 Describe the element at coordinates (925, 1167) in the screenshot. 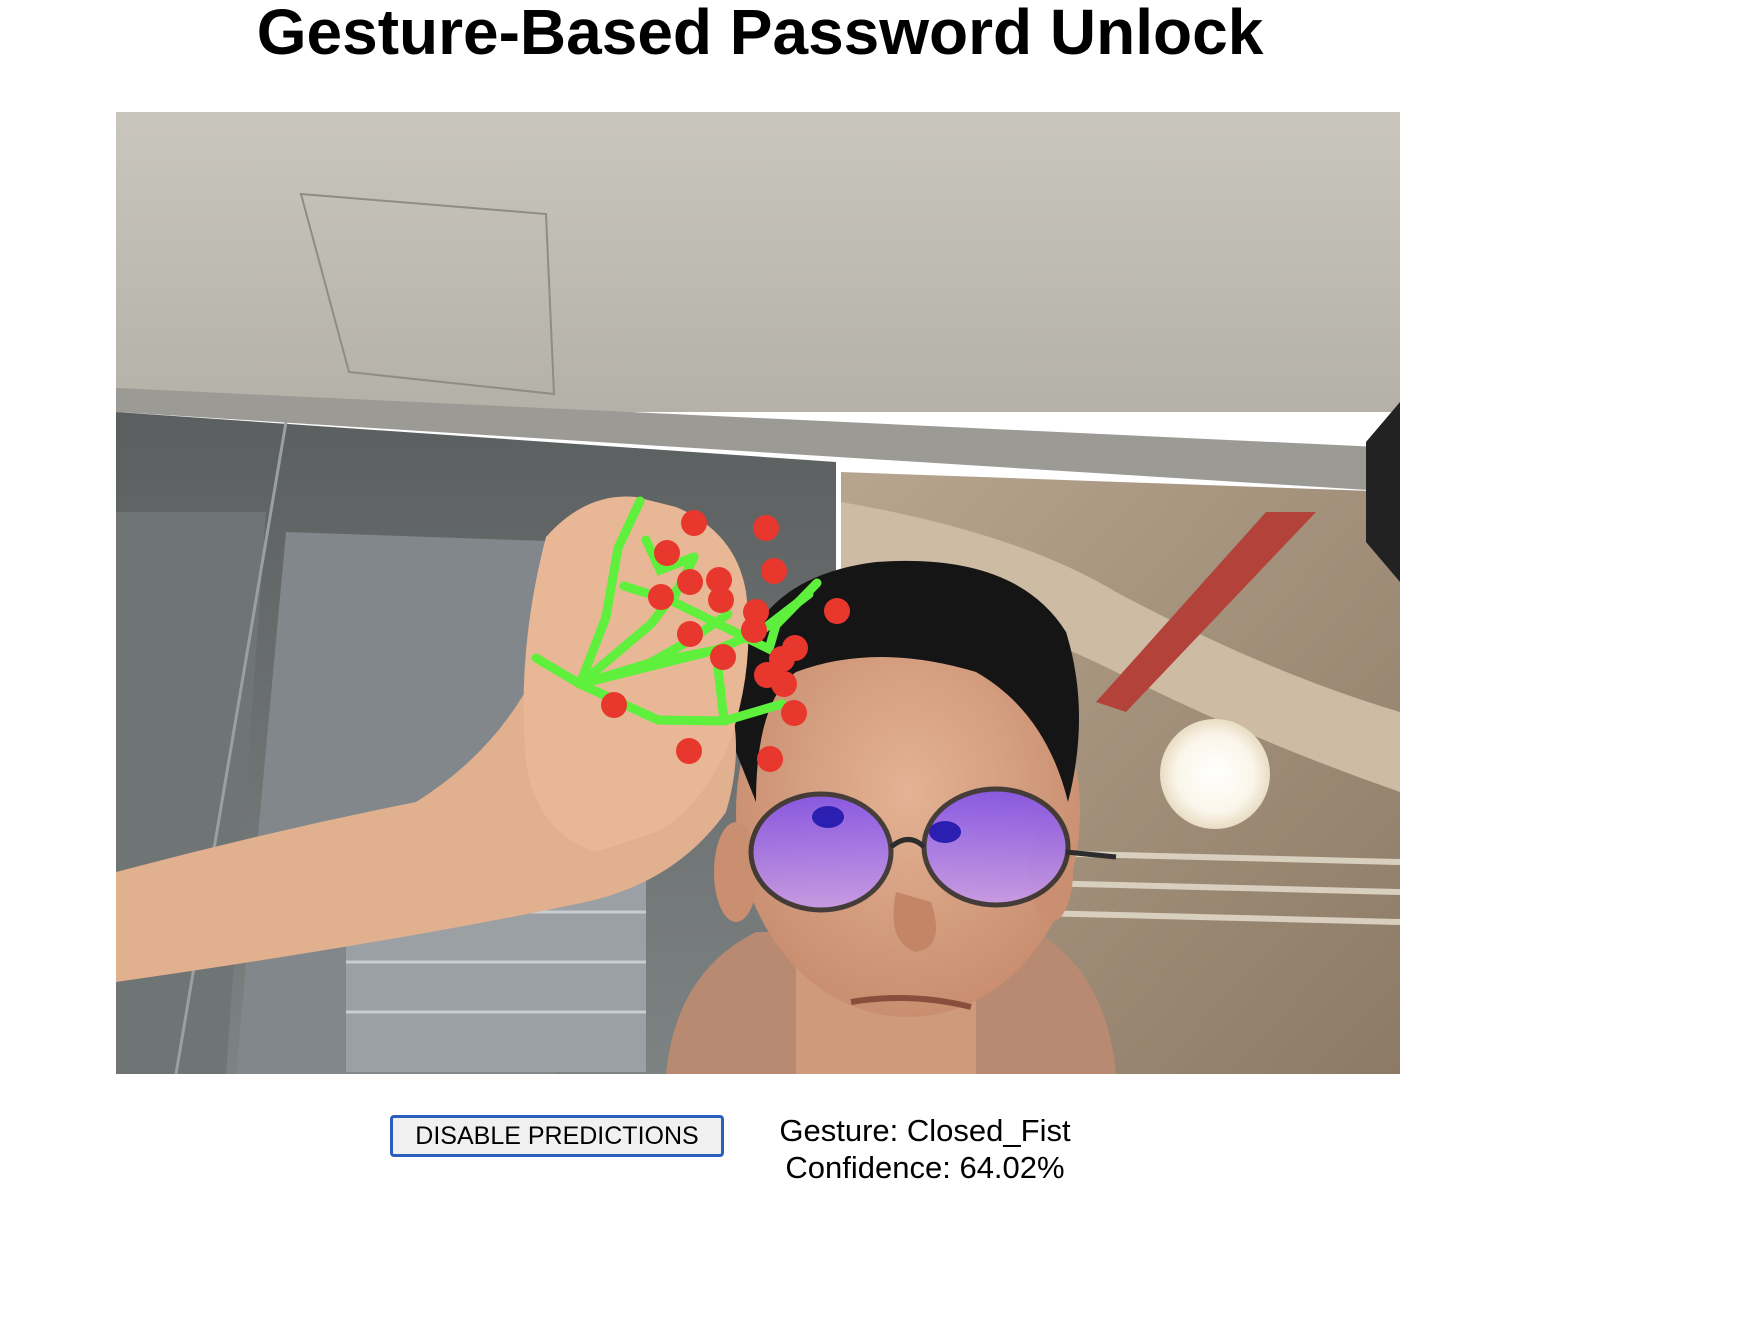

I see `confidence-label: Confidence: 64.02%` at that location.